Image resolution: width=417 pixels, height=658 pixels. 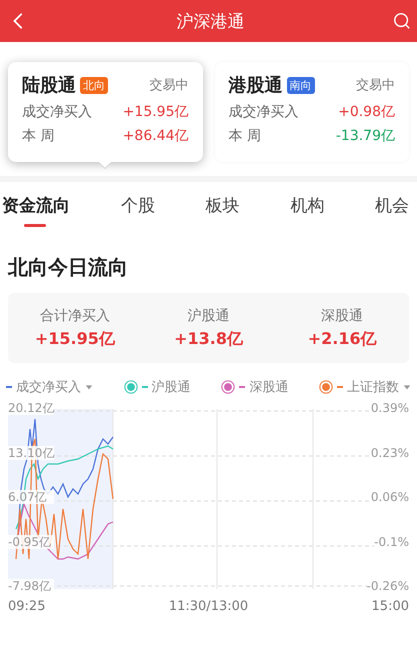 What do you see at coordinates (155, 136) in the screenshot?
I see `row-value: +86.44亿` at bounding box center [155, 136].